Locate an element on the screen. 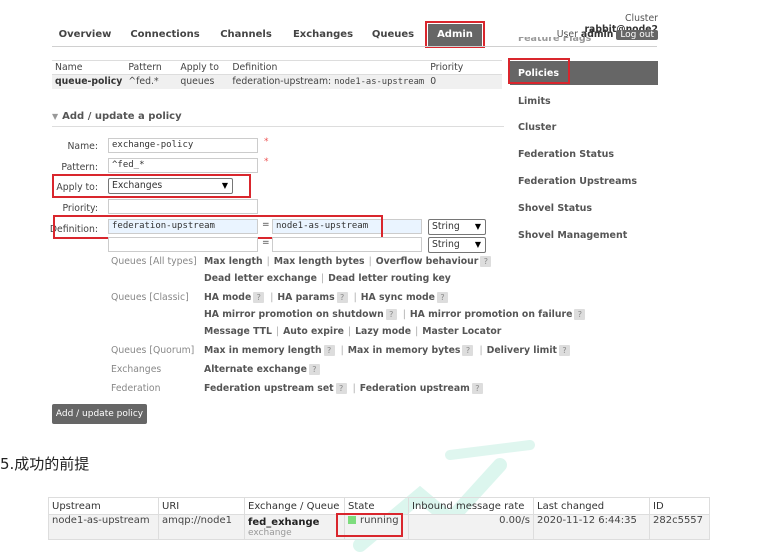 This screenshot has width=765, height=555. col-pattern: Pattern is located at coordinates (151, 67).